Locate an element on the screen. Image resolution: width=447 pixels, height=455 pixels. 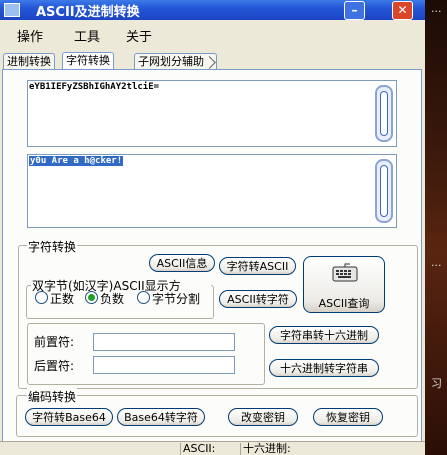
tab-char-convert: 字符转换 is located at coordinates (88, 61).